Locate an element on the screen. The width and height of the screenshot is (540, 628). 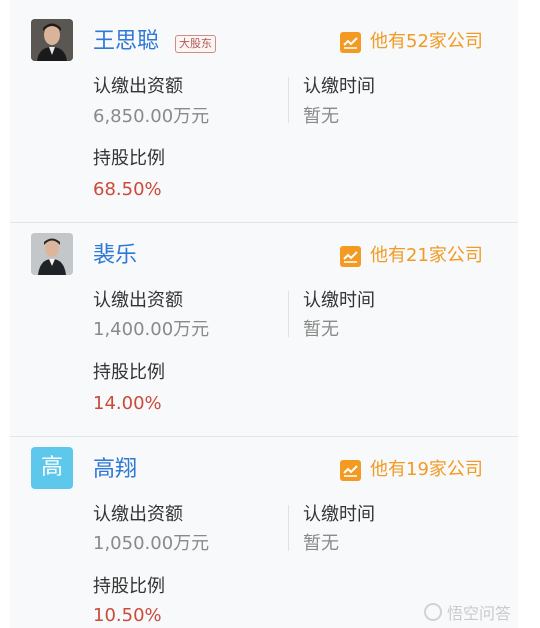
company-count-link: 他有52家公司 is located at coordinates (411, 42).